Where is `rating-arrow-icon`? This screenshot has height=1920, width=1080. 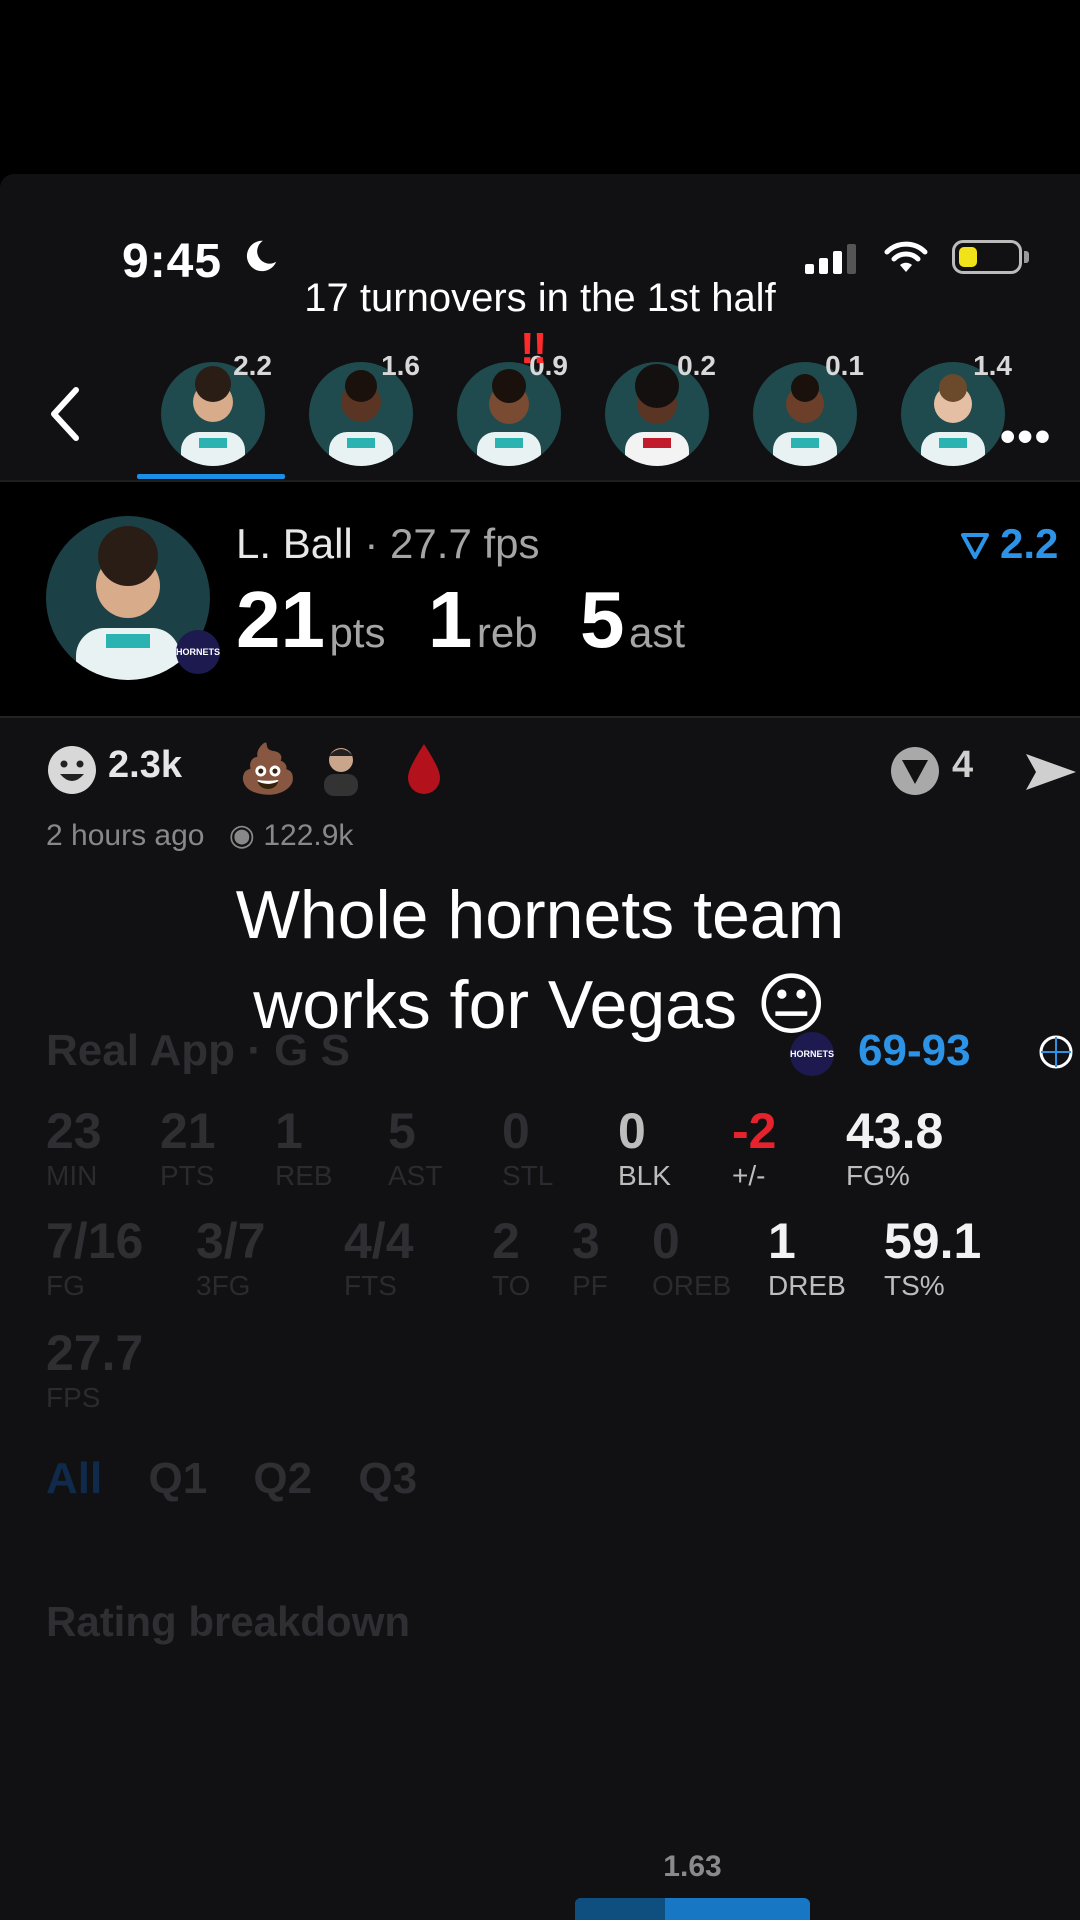 rating-arrow-icon is located at coordinates (975, 546).